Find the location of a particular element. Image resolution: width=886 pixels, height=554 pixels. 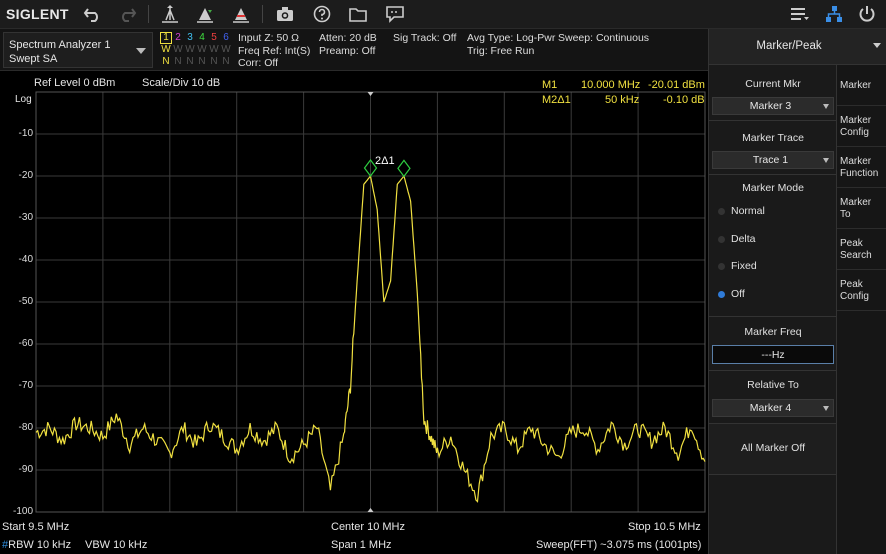

center-bottom-triangle is located at coordinates (370, 510).